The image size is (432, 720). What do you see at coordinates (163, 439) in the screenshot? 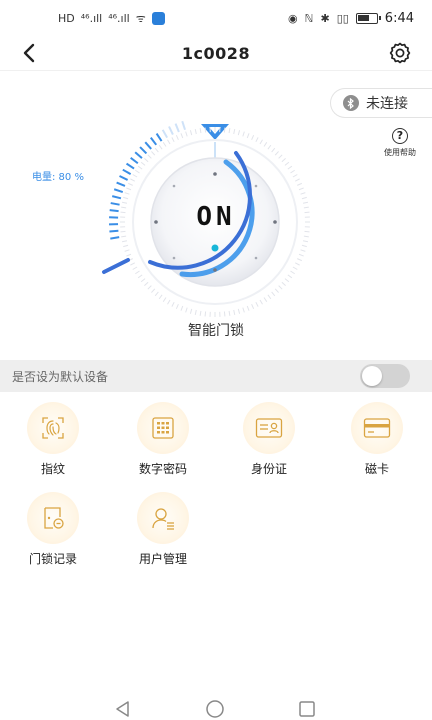
I see `feature-pin-code: 数字密码` at bounding box center [163, 439].